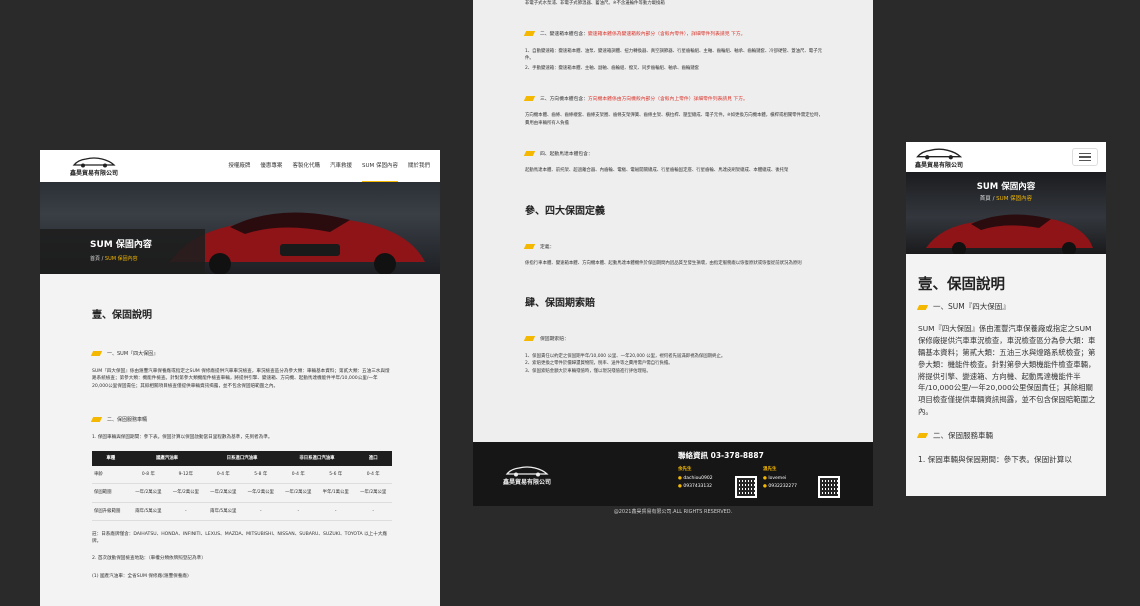 The height and width of the screenshot is (606, 1140). What do you see at coordinates (271, 166) in the screenshot?
I see `nav-item-promotions: 優惠專案` at bounding box center [271, 166].